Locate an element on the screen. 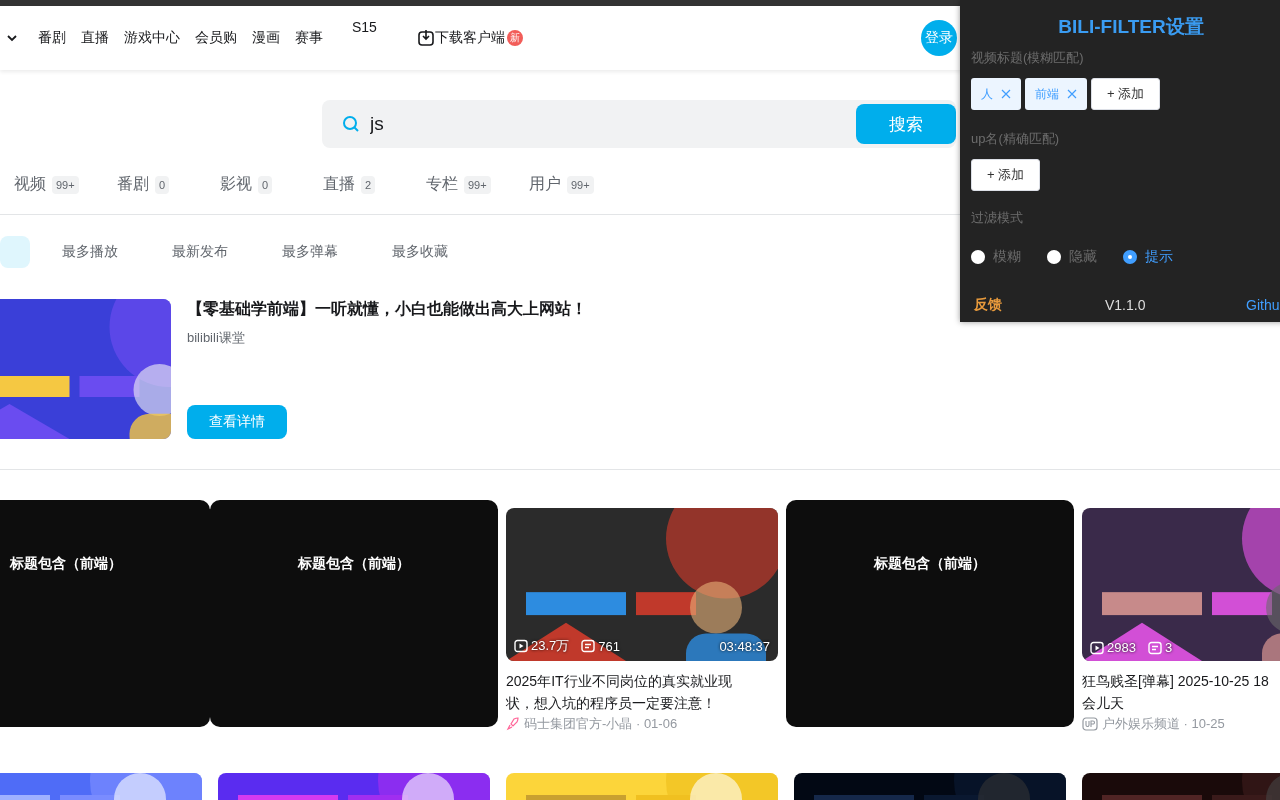  nav-link: 漫画 is located at coordinates (266, 38).